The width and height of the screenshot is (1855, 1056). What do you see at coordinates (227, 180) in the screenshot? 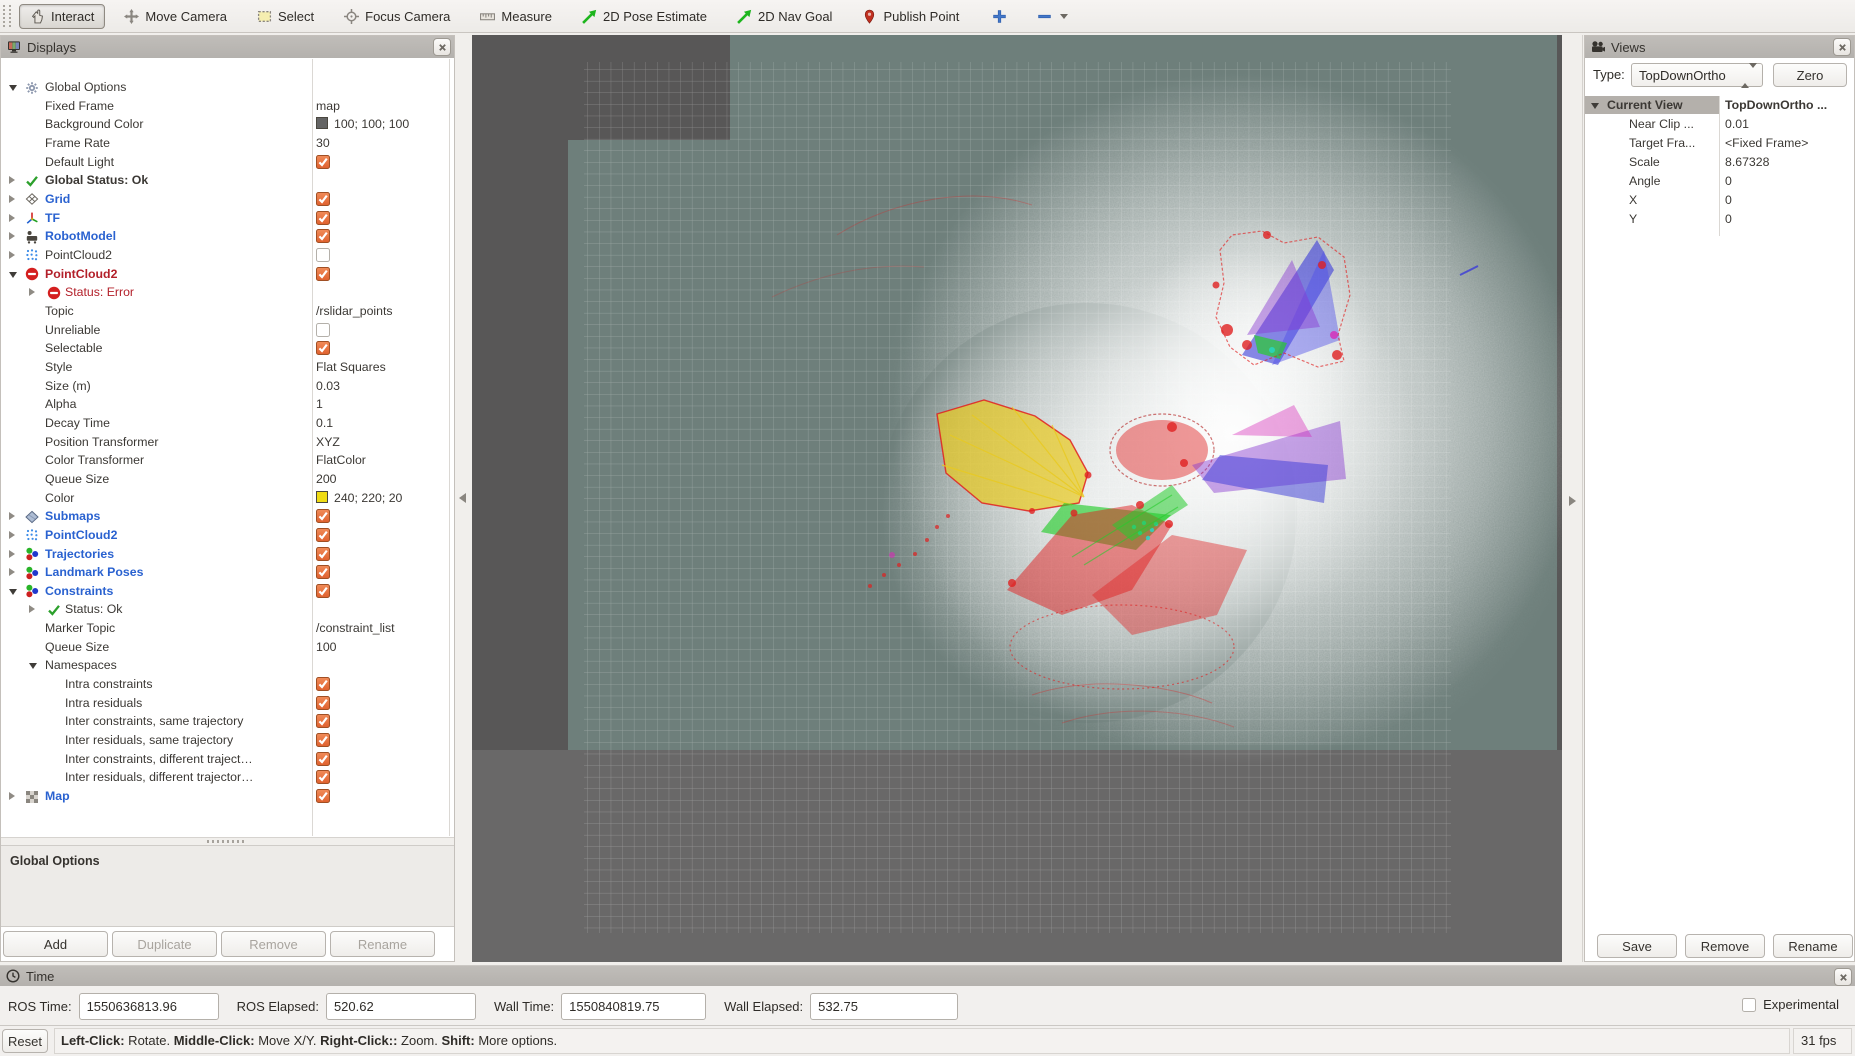
I see `tree-row-global-status-ok: Global Status: Ok` at bounding box center [227, 180].